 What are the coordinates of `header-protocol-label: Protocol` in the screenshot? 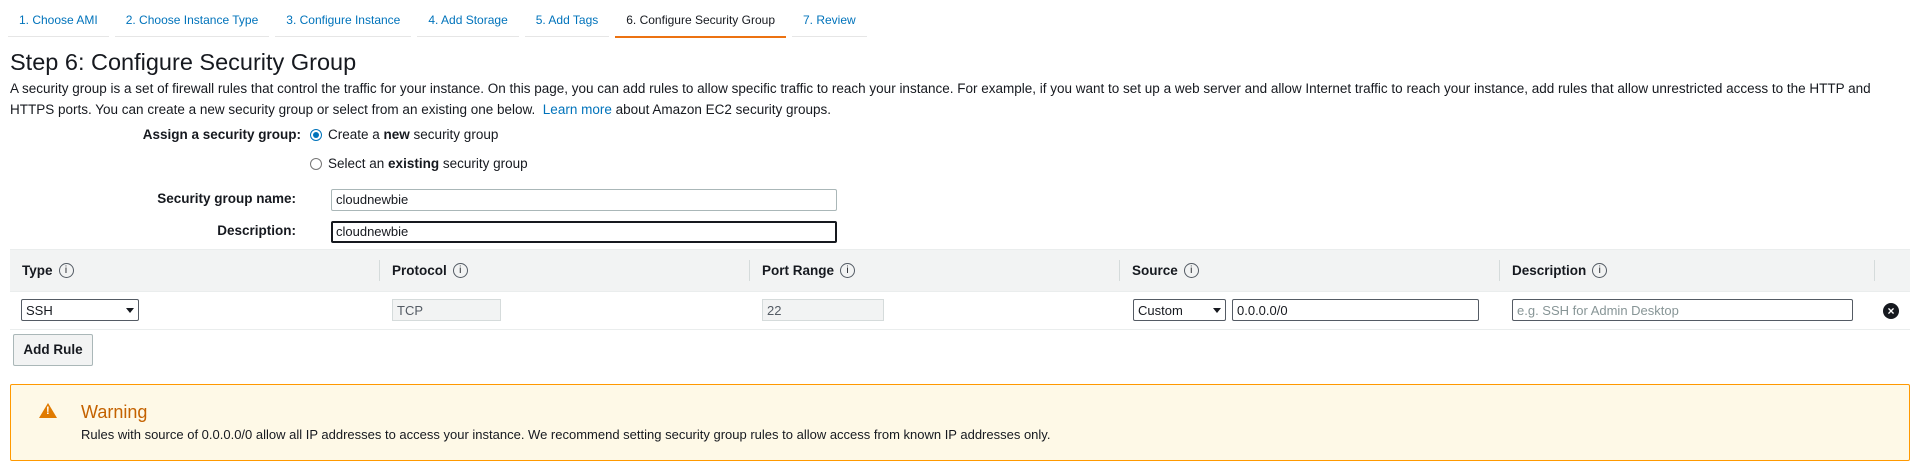 It's located at (419, 270).